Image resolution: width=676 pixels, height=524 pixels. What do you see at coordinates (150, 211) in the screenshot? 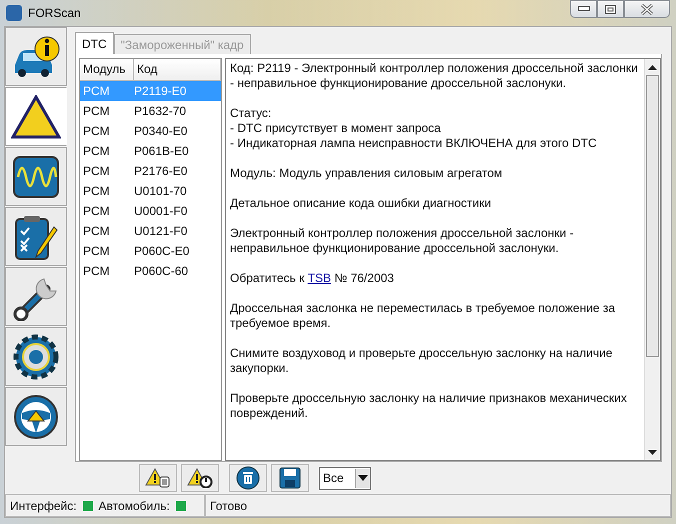
I see `table-row: PCM U0001-F0` at bounding box center [150, 211].